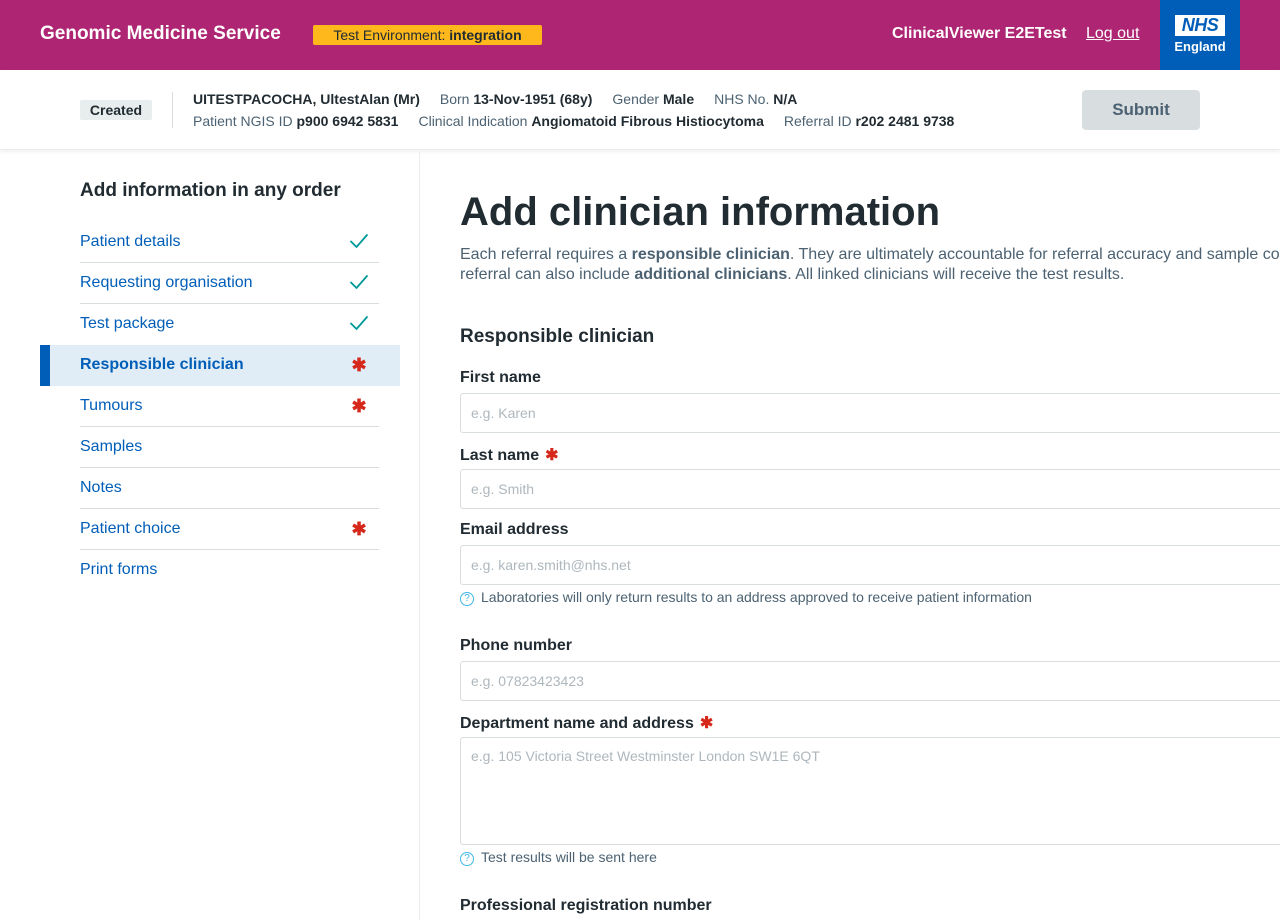  Describe the element at coordinates (111, 405) in the screenshot. I see `sidebar-item-label: Tumours` at that location.